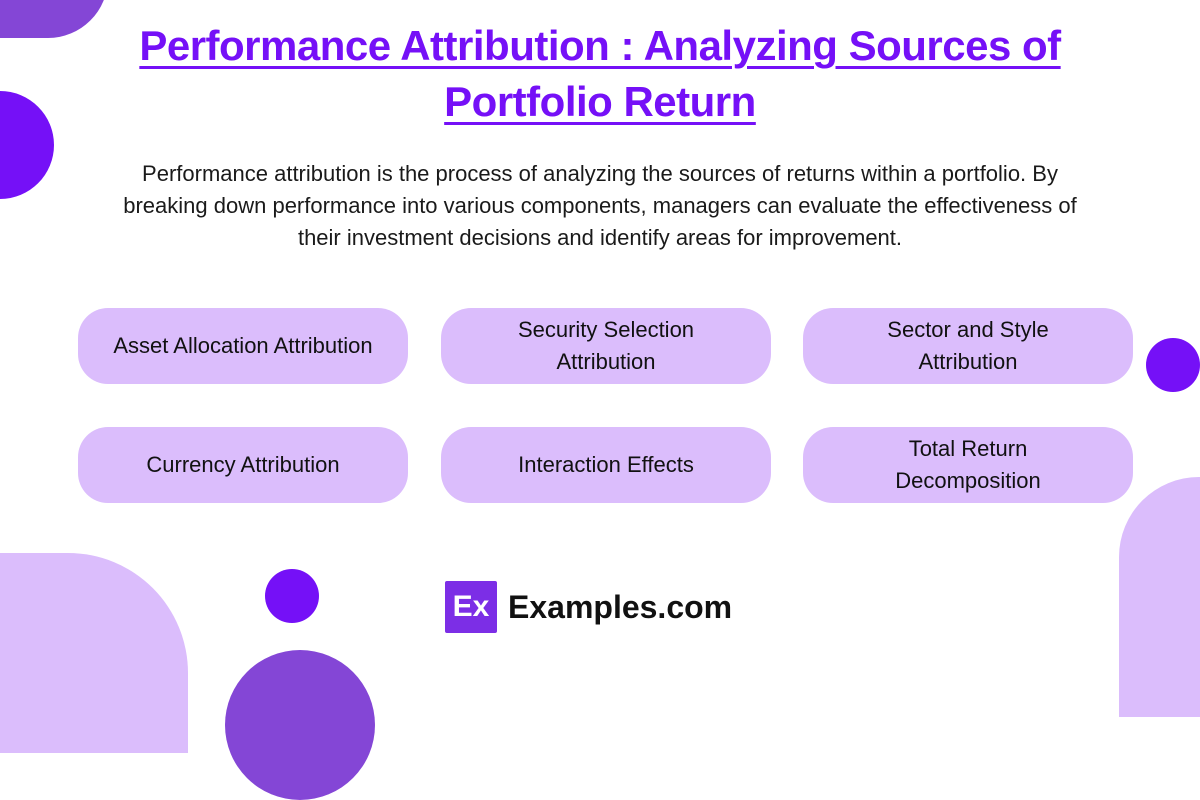 This screenshot has width=1200, height=800. Describe the element at coordinates (471, 607) in the screenshot. I see `logo-mark-icon: Ex` at that location.